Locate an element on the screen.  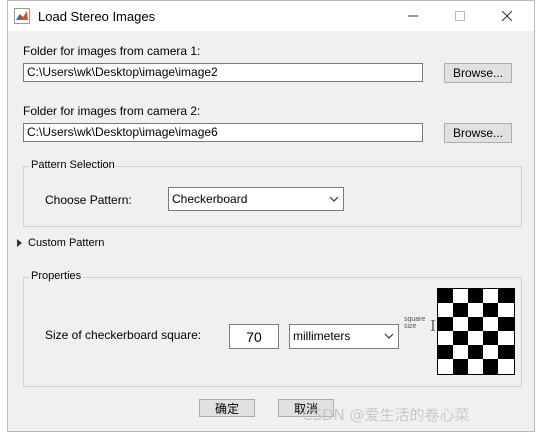
checkerboard-preview is located at coordinates (476, 331).